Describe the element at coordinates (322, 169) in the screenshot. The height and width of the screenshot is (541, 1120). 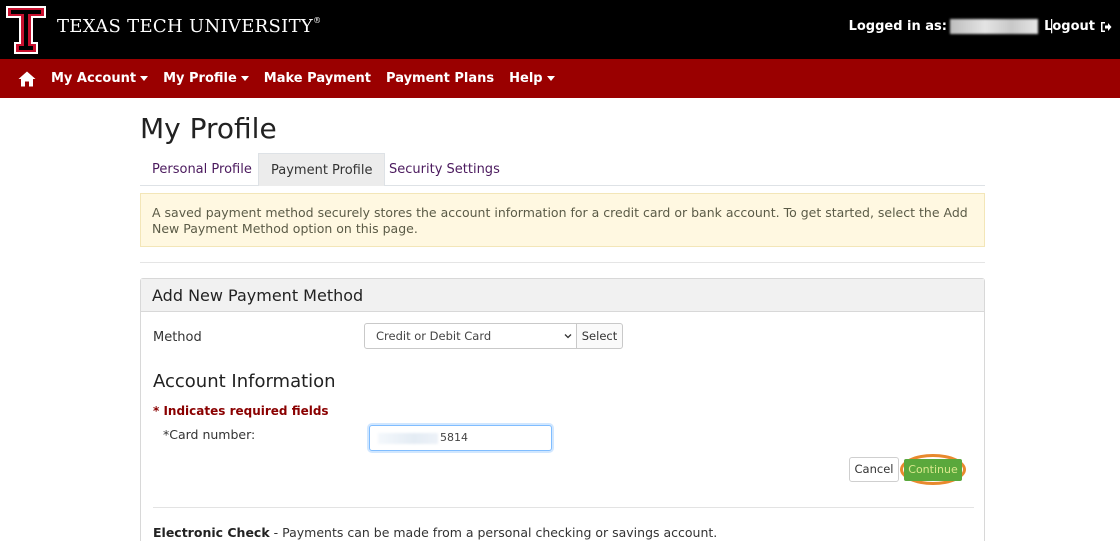
I see `tab-payment-profile: Payment Profile` at that location.